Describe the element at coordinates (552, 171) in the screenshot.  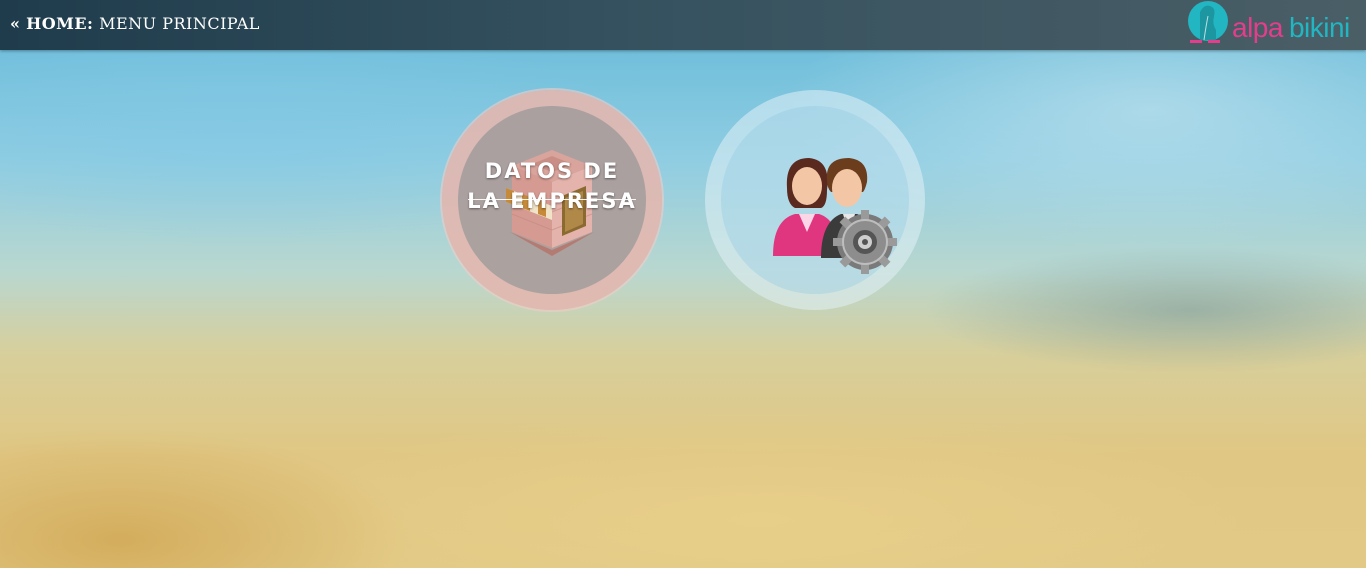
I see `tile-label-line-1: DATOS DE` at that location.